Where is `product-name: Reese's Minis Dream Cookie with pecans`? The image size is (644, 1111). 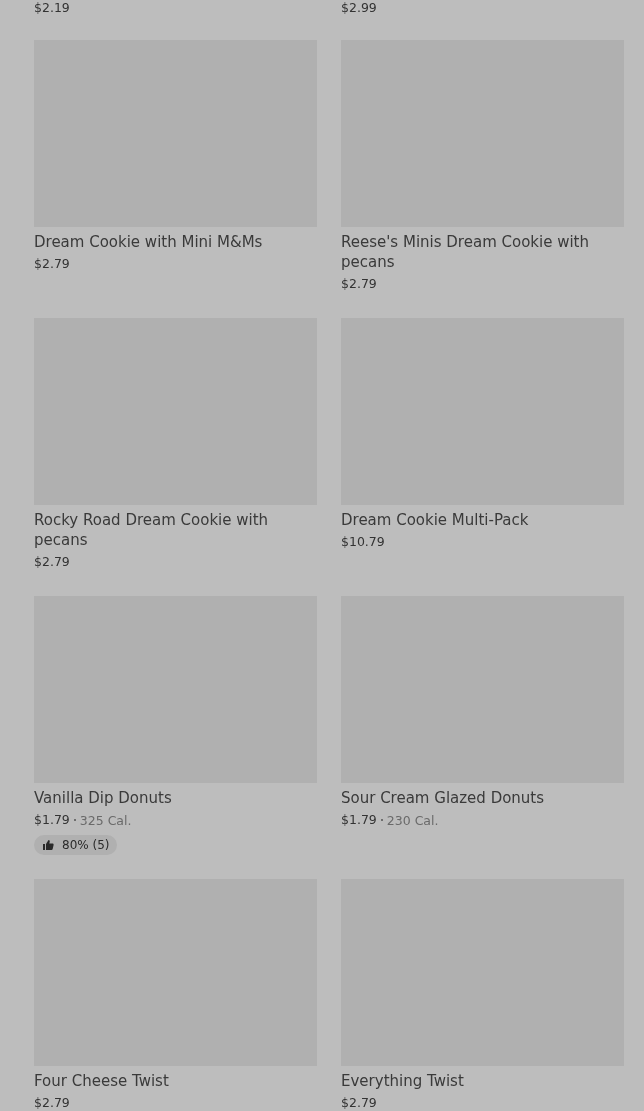 product-name: Reese's Minis Dream Cookie with pecans is located at coordinates (482, 252).